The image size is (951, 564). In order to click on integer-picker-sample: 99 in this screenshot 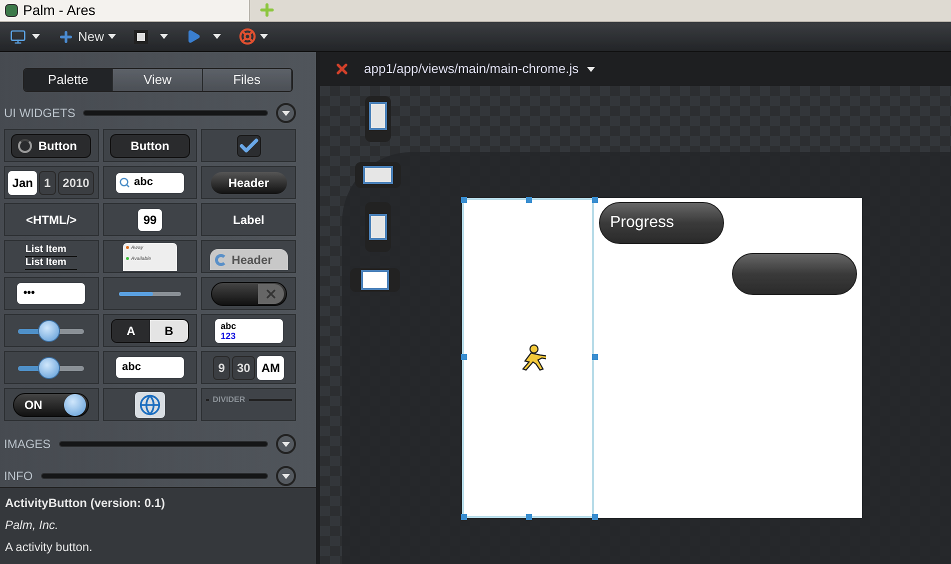, I will do `click(150, 219)`.